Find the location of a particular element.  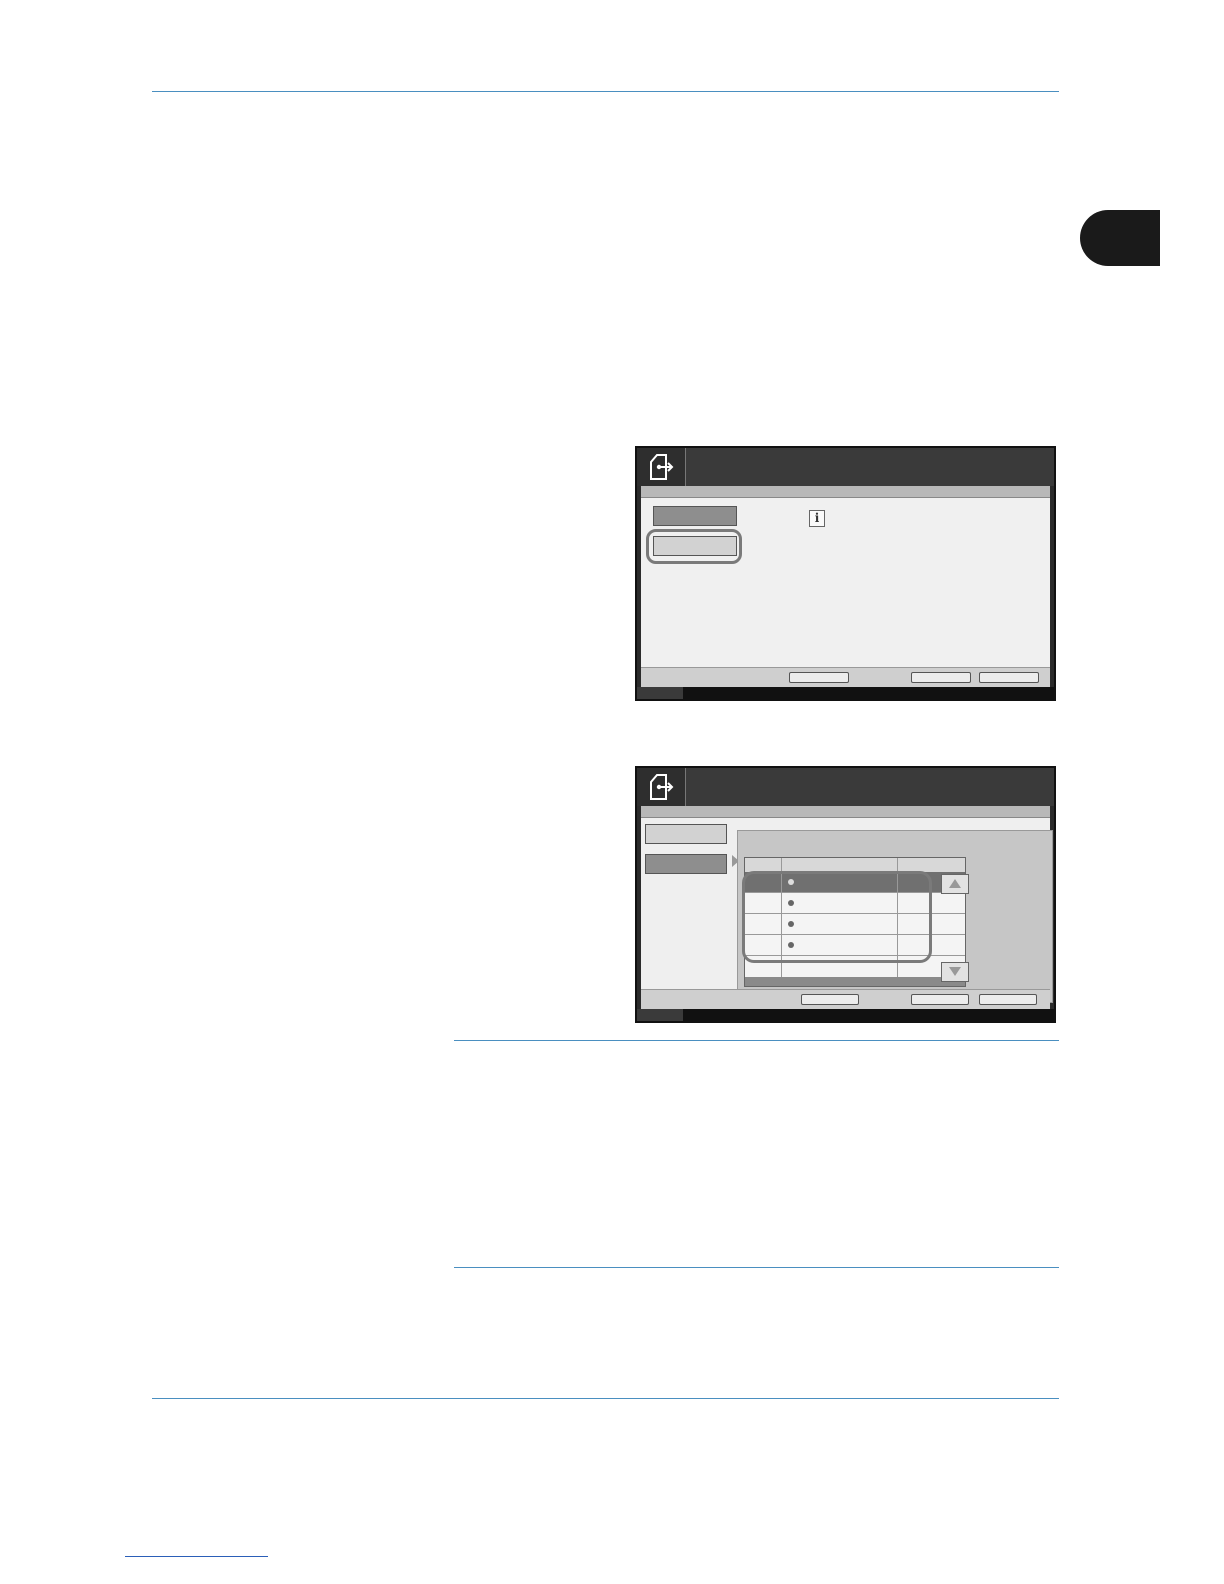

note-rule-bottom is located at coordinates (756, 1267).